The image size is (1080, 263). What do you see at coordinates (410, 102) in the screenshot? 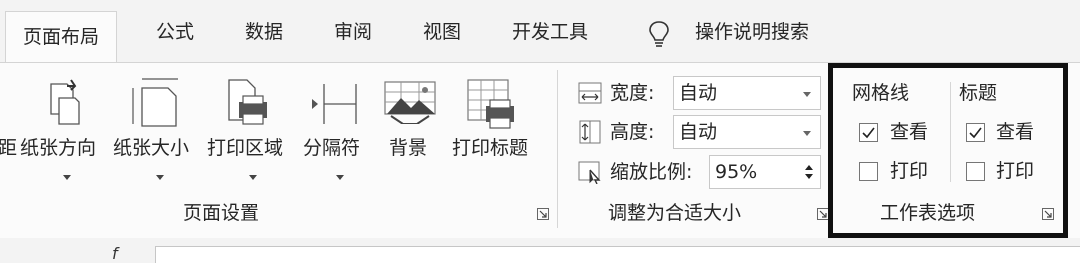
I see `background-icon` at bounding box center [410, 102].